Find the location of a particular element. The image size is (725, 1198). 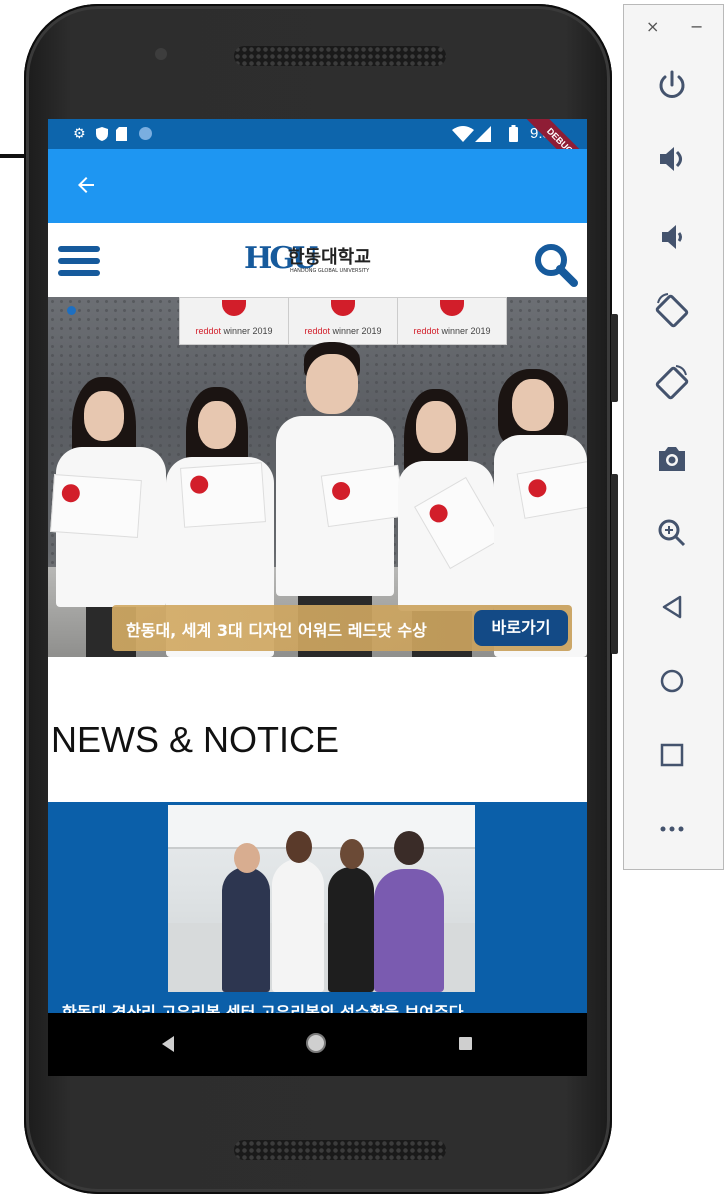

android-nav-bar is located at coordinates (317, 1044).